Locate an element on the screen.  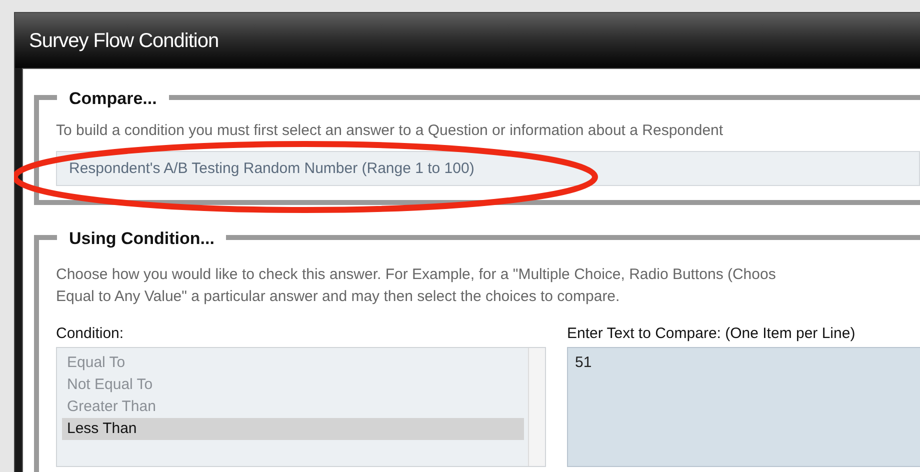
window-title: Survey Flow Condition is located at coordinates (124, 41).